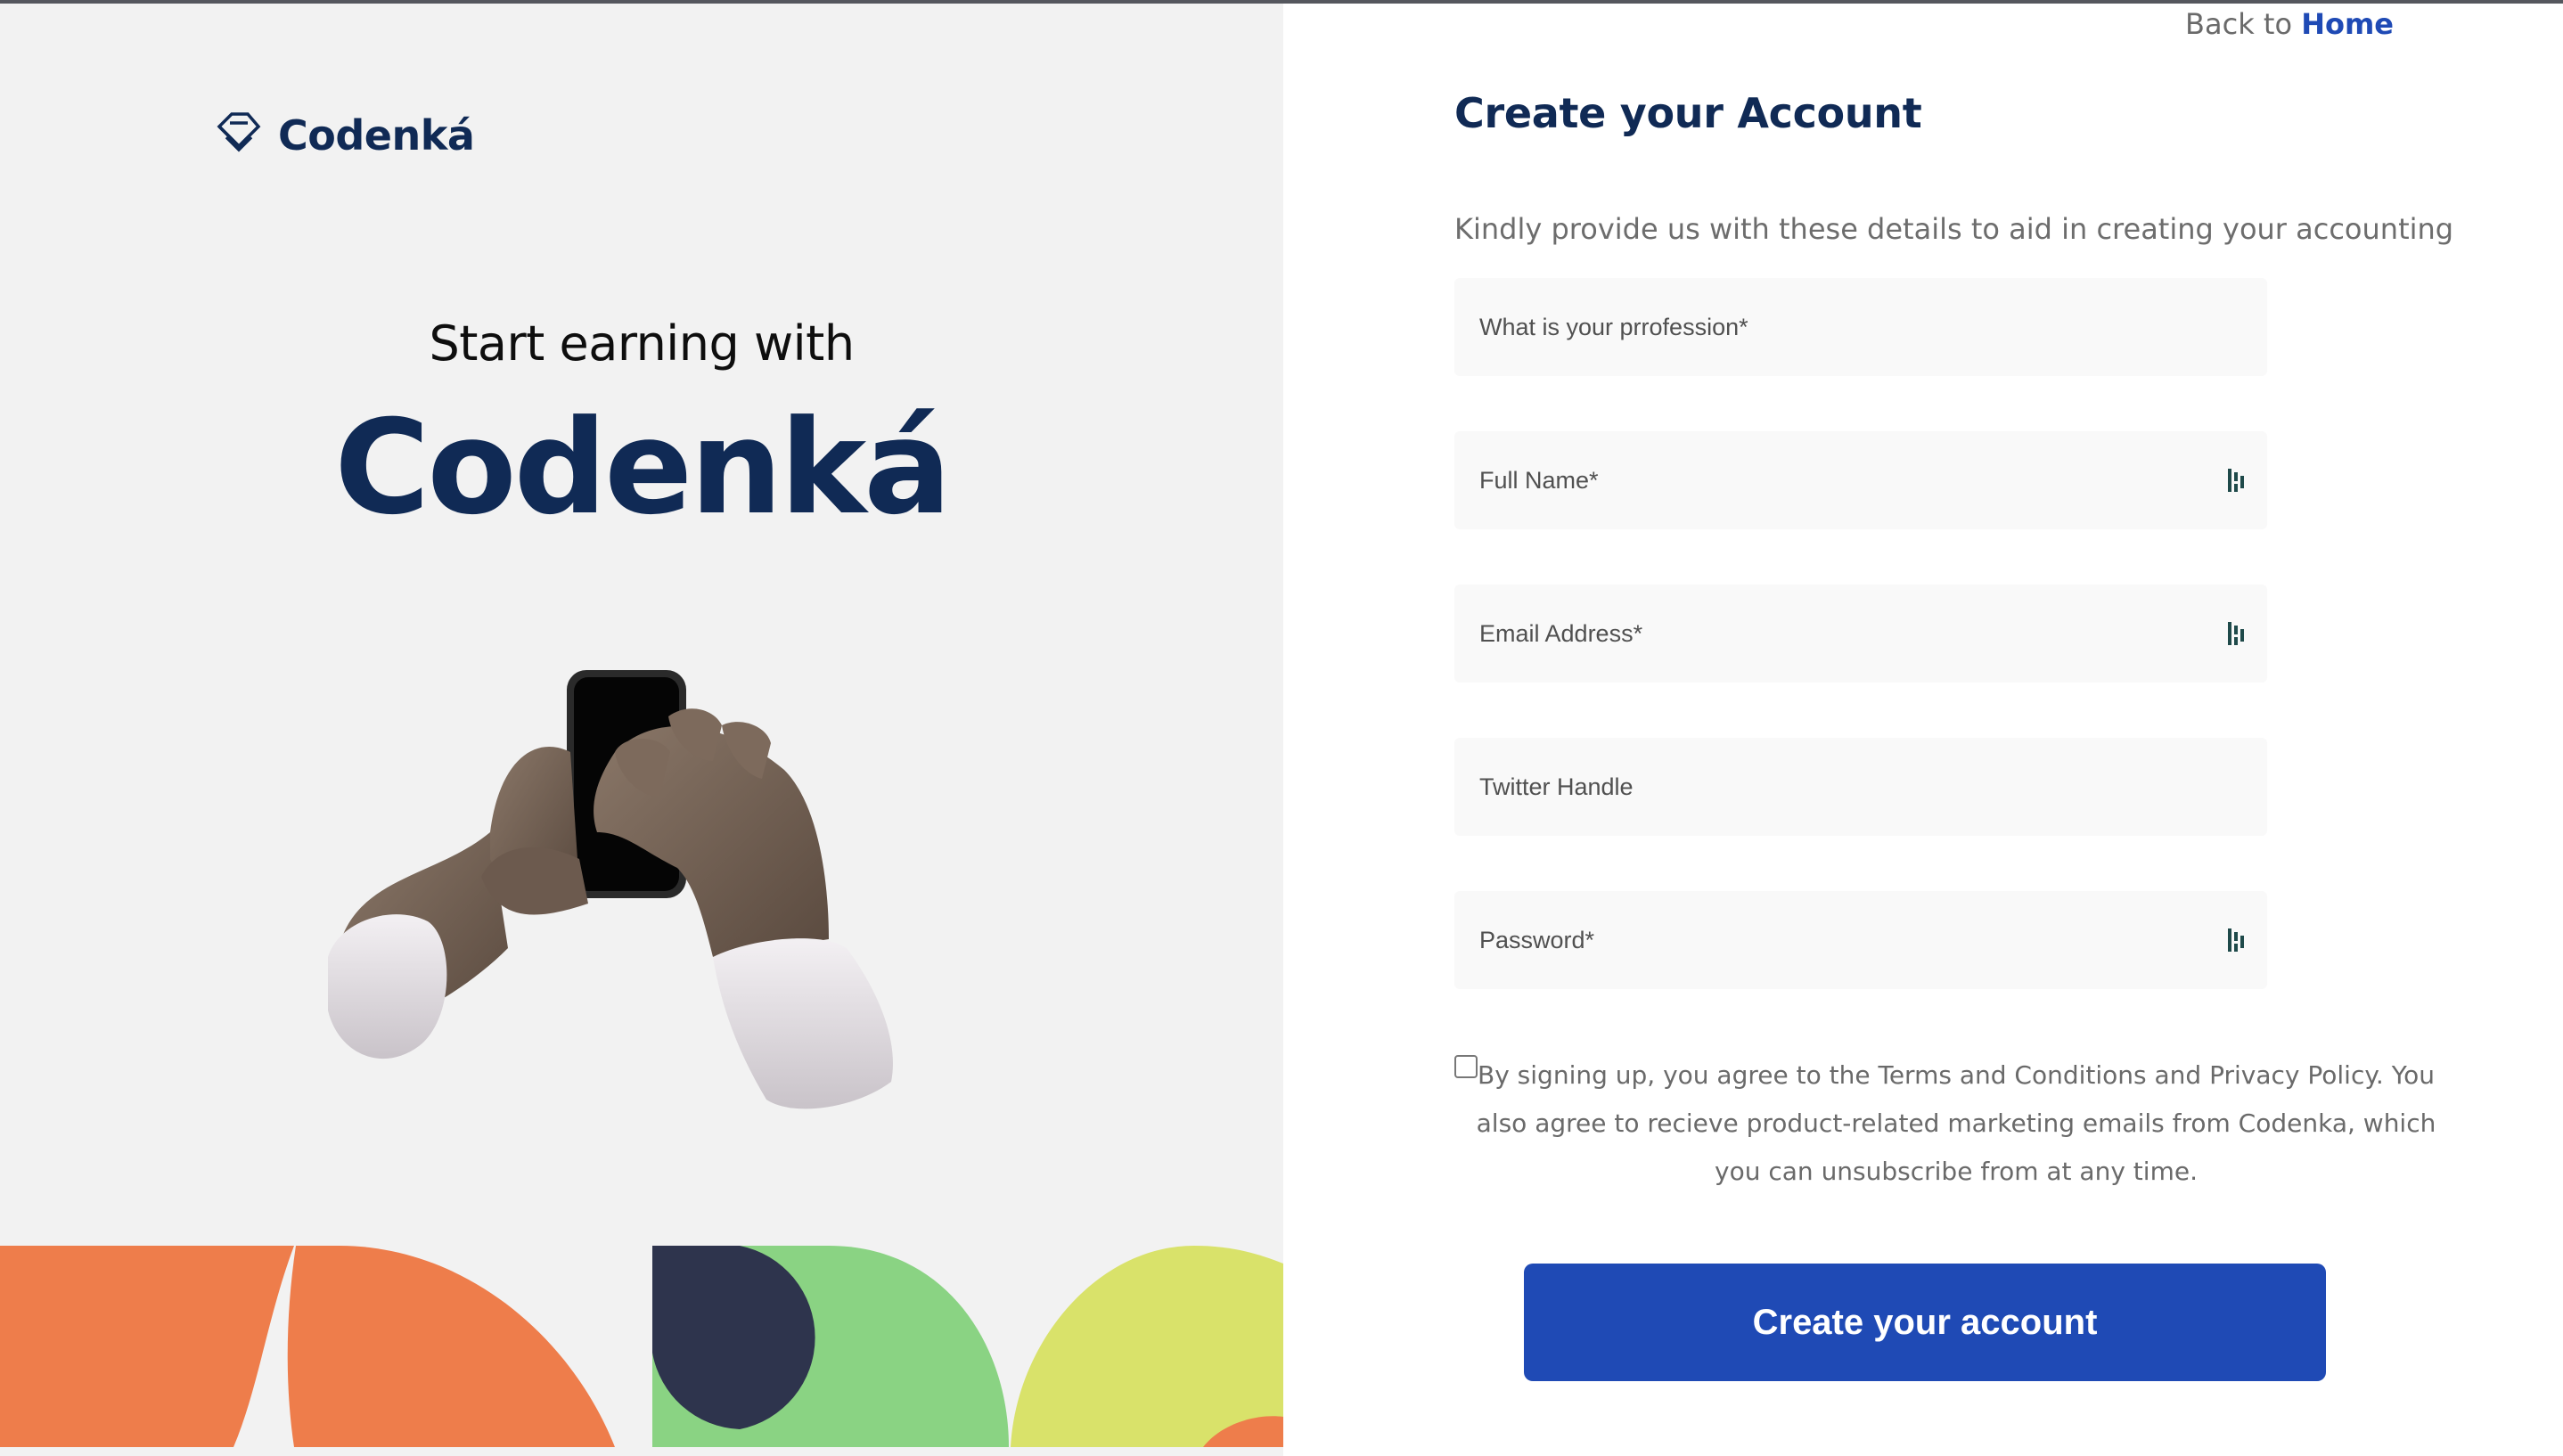  Describe the element at coordinates (610, 889) in the screenshot. I see `hands-holding-phone-illustration` at that location.